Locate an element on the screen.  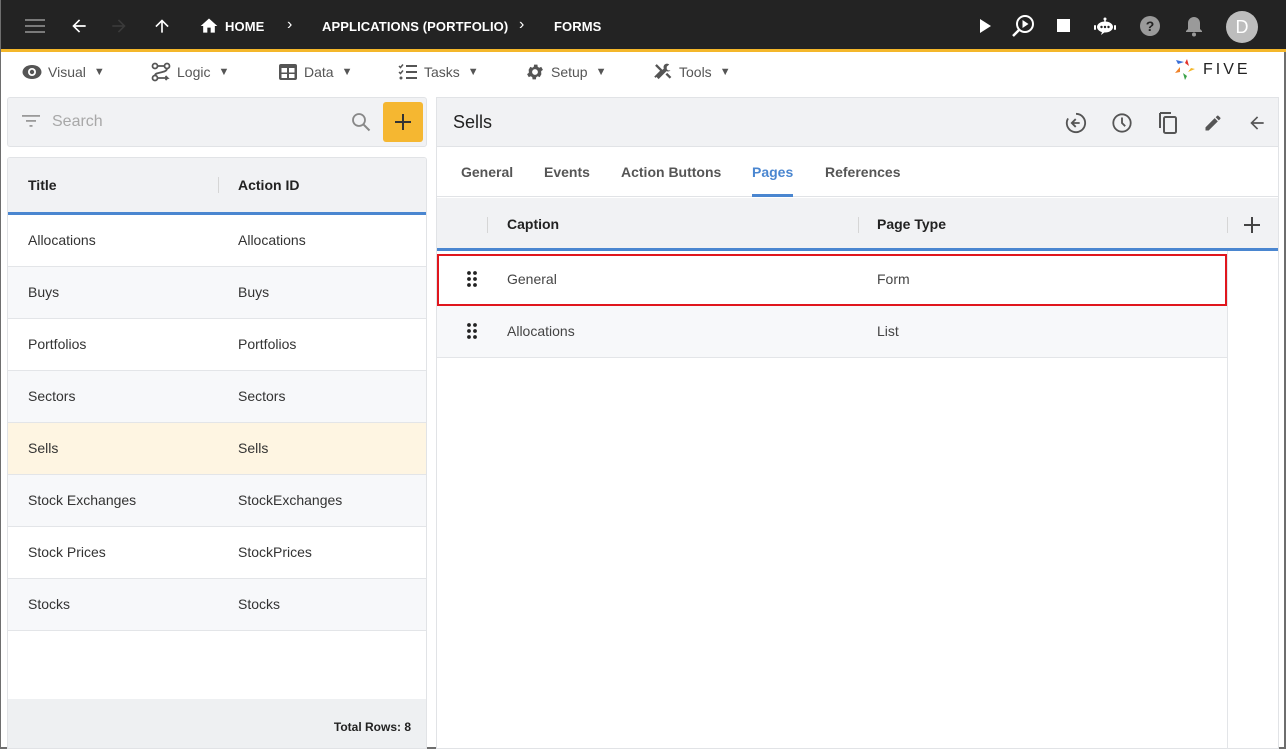
menu-tools-label: Tools is located at coordinates (695, 72).